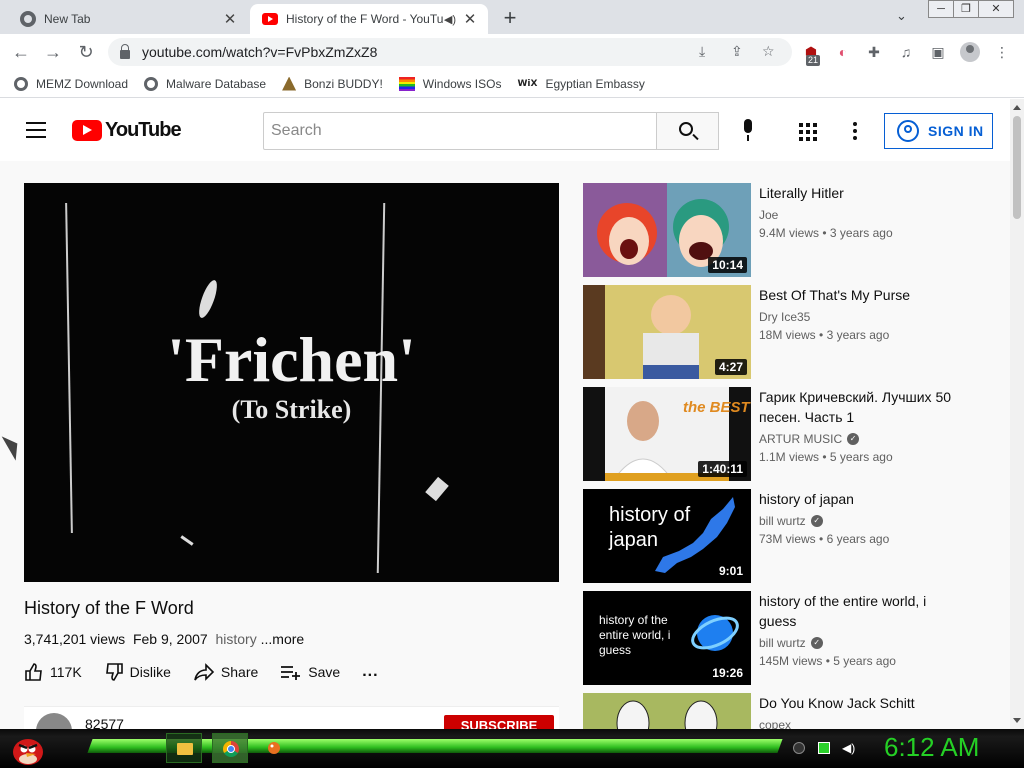 Image resolution: width=1024 pixels, height=768 pixels. Describe the element at coordinates (727, 265) in the screenshot. I see `video-duration: 10:14` at that location.